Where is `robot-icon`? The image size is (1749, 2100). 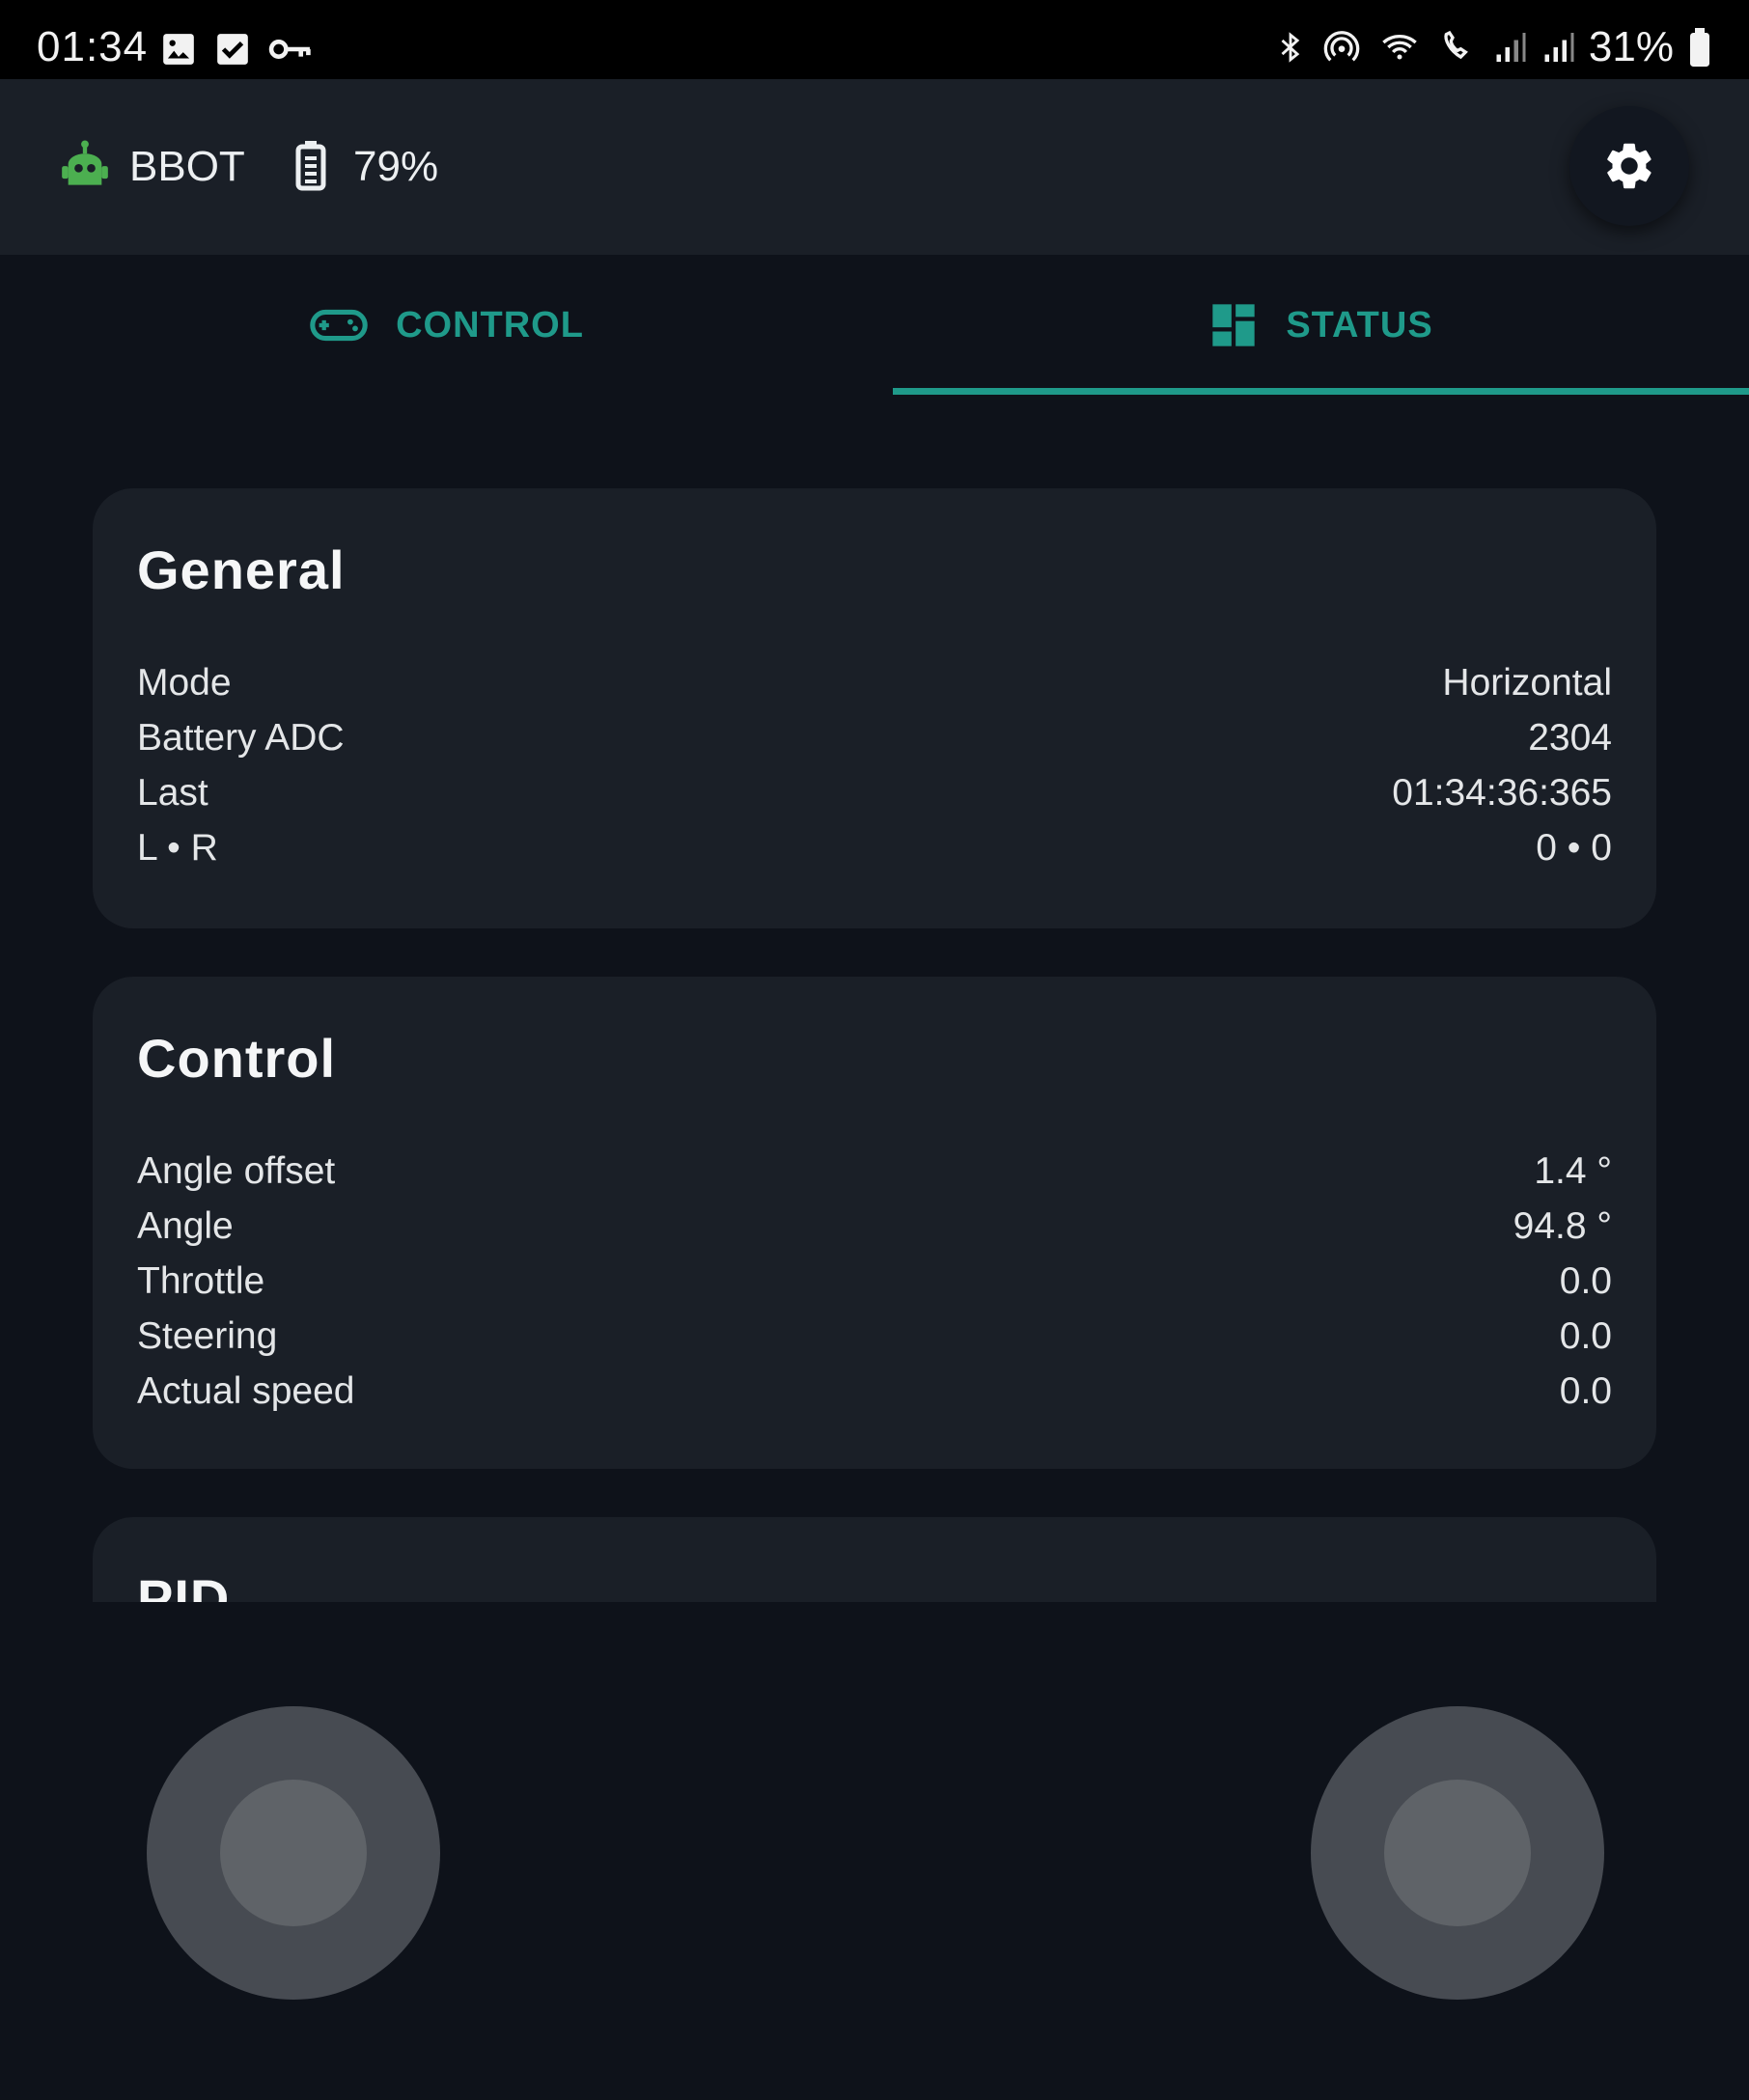 robot-icon is located at coordinates (85, 162).